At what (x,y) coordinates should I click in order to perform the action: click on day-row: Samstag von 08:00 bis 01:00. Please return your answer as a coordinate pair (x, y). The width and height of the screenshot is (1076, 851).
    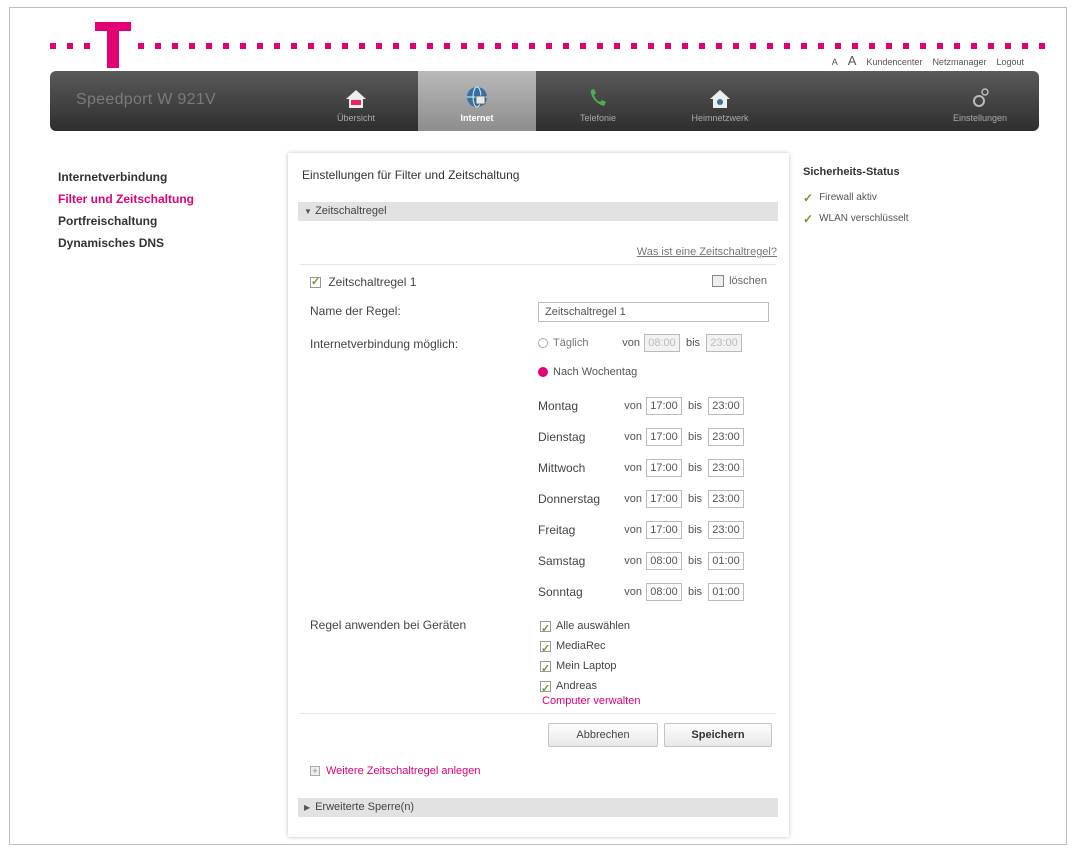
    Looking at the image, I should click on (641, 561).